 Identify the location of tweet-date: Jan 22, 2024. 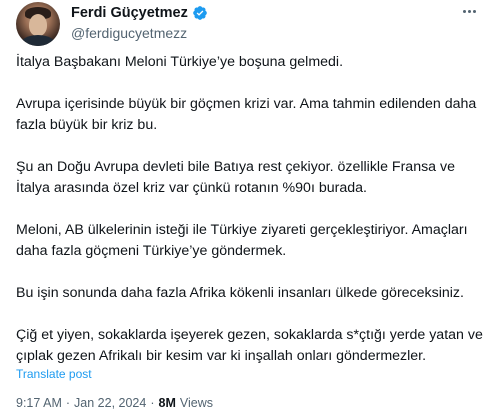
(110, 403).